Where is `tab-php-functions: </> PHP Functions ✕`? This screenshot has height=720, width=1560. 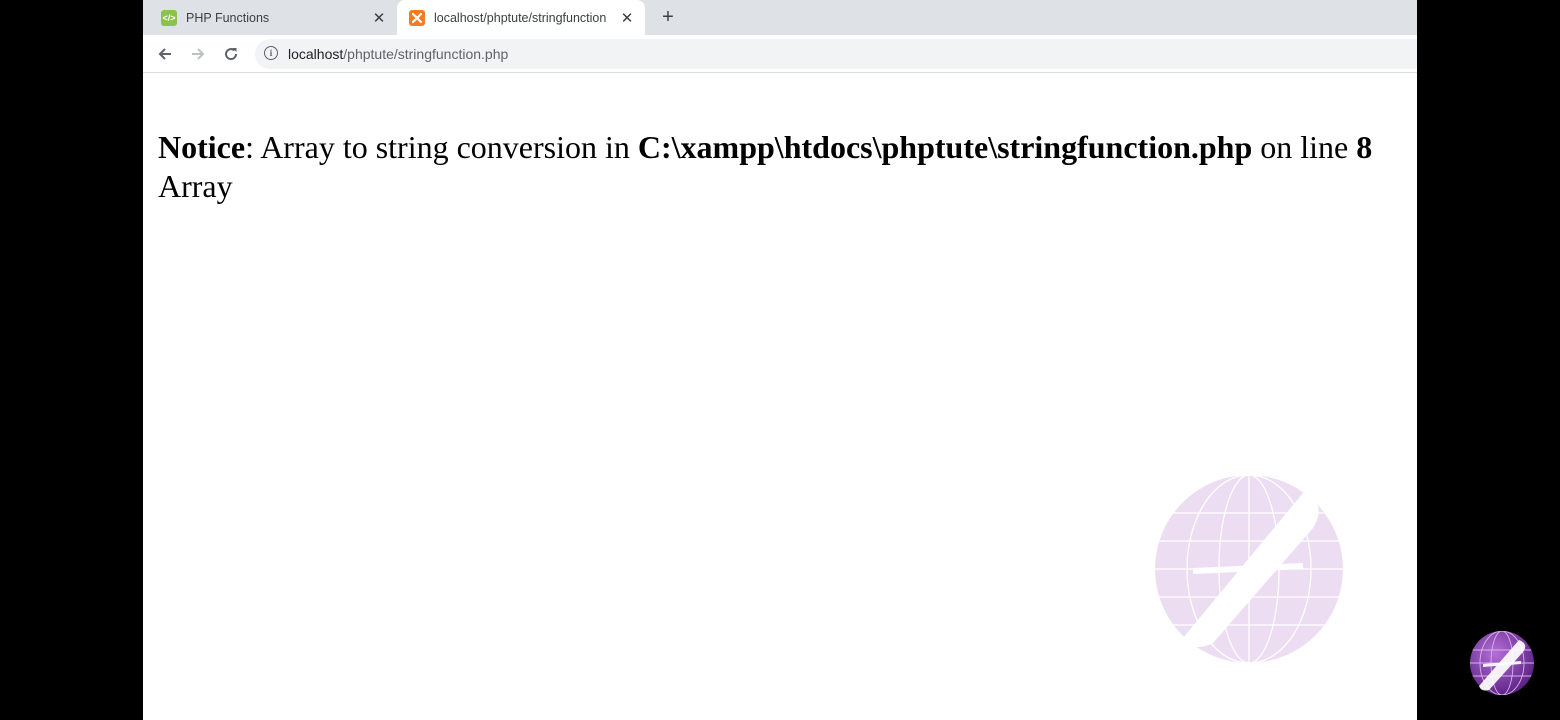
tab-php-functions: </> PHP Functions ✕ is located at coordinates (270, 17).